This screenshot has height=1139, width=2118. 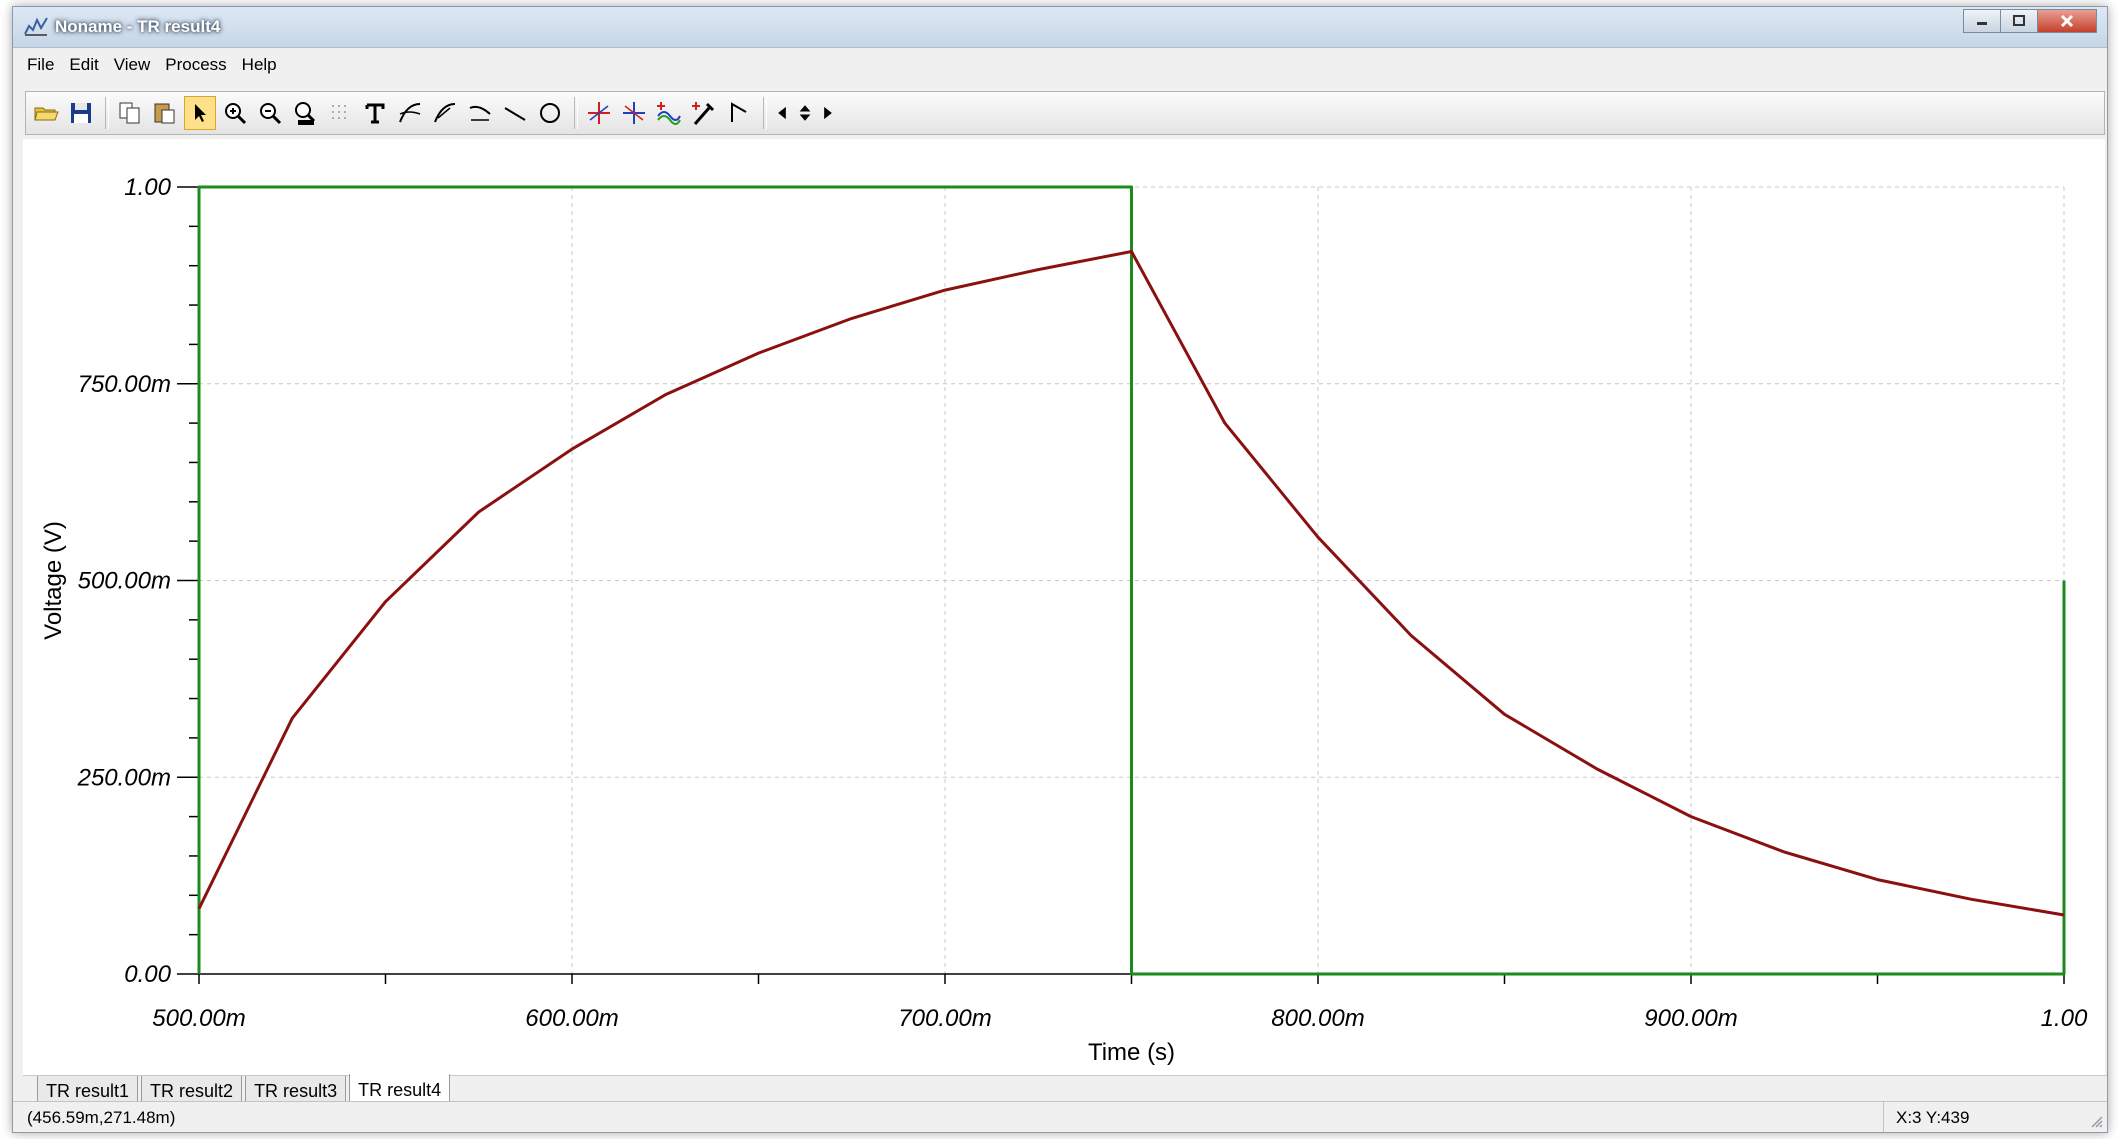 I want to click on paste-button, so click(x=165, y=113).